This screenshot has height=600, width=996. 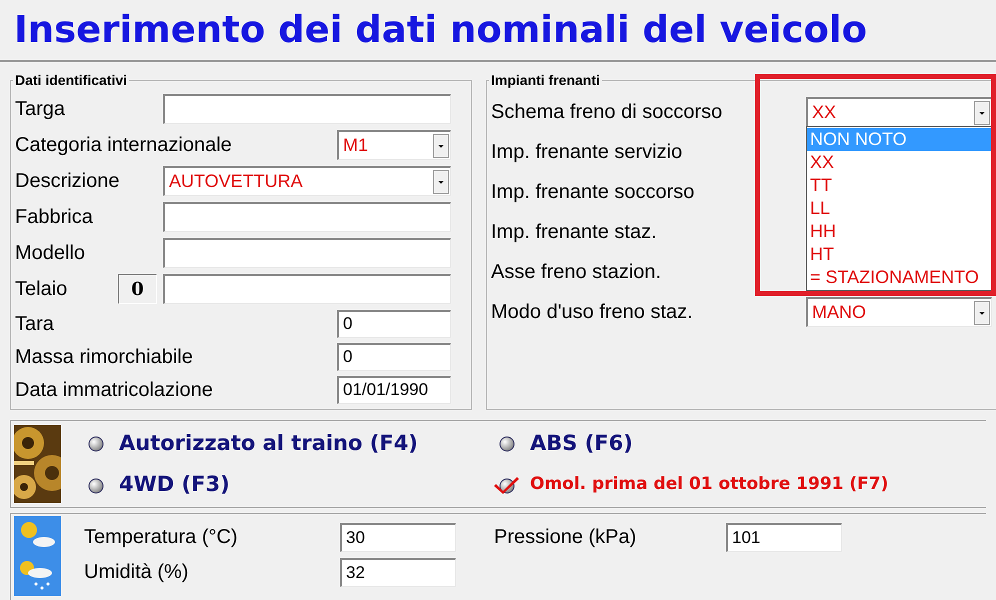 I want to click on field-label: Temperatura (°C), so click(x=161, y=537).